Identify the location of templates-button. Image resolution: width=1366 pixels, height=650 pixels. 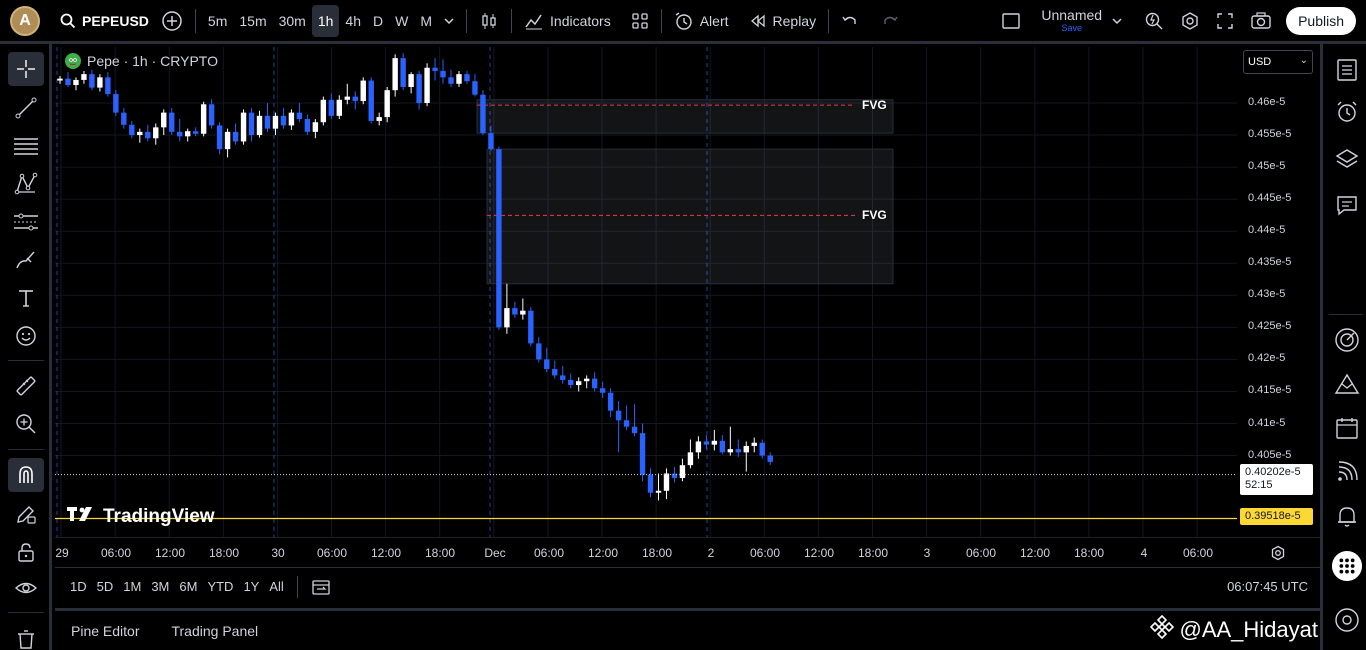
(640, 21).